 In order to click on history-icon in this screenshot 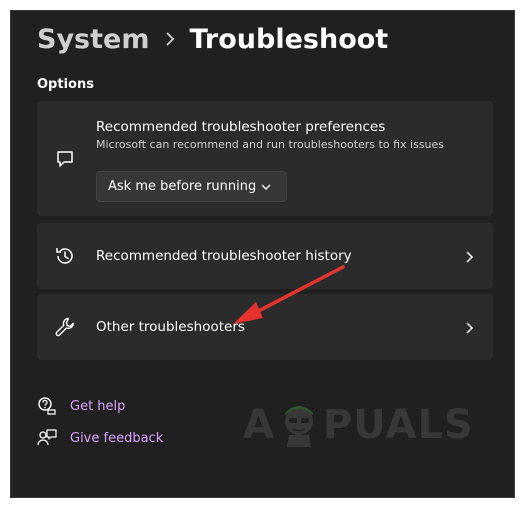, I will do `click(65, 256)`.